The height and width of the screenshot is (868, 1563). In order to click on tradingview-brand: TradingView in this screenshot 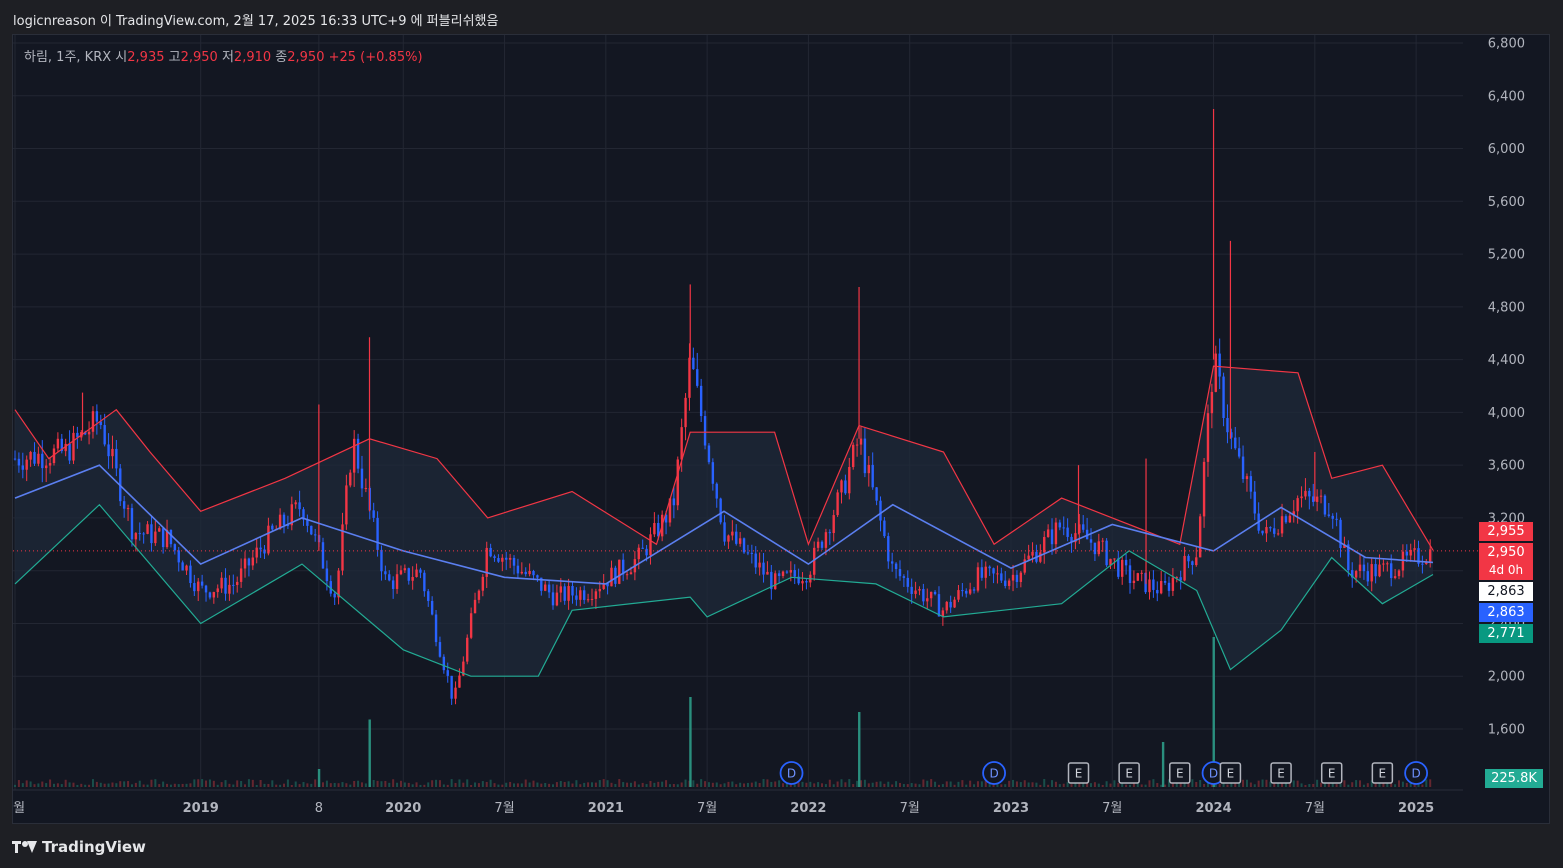, I will do `click(79, 847)`.